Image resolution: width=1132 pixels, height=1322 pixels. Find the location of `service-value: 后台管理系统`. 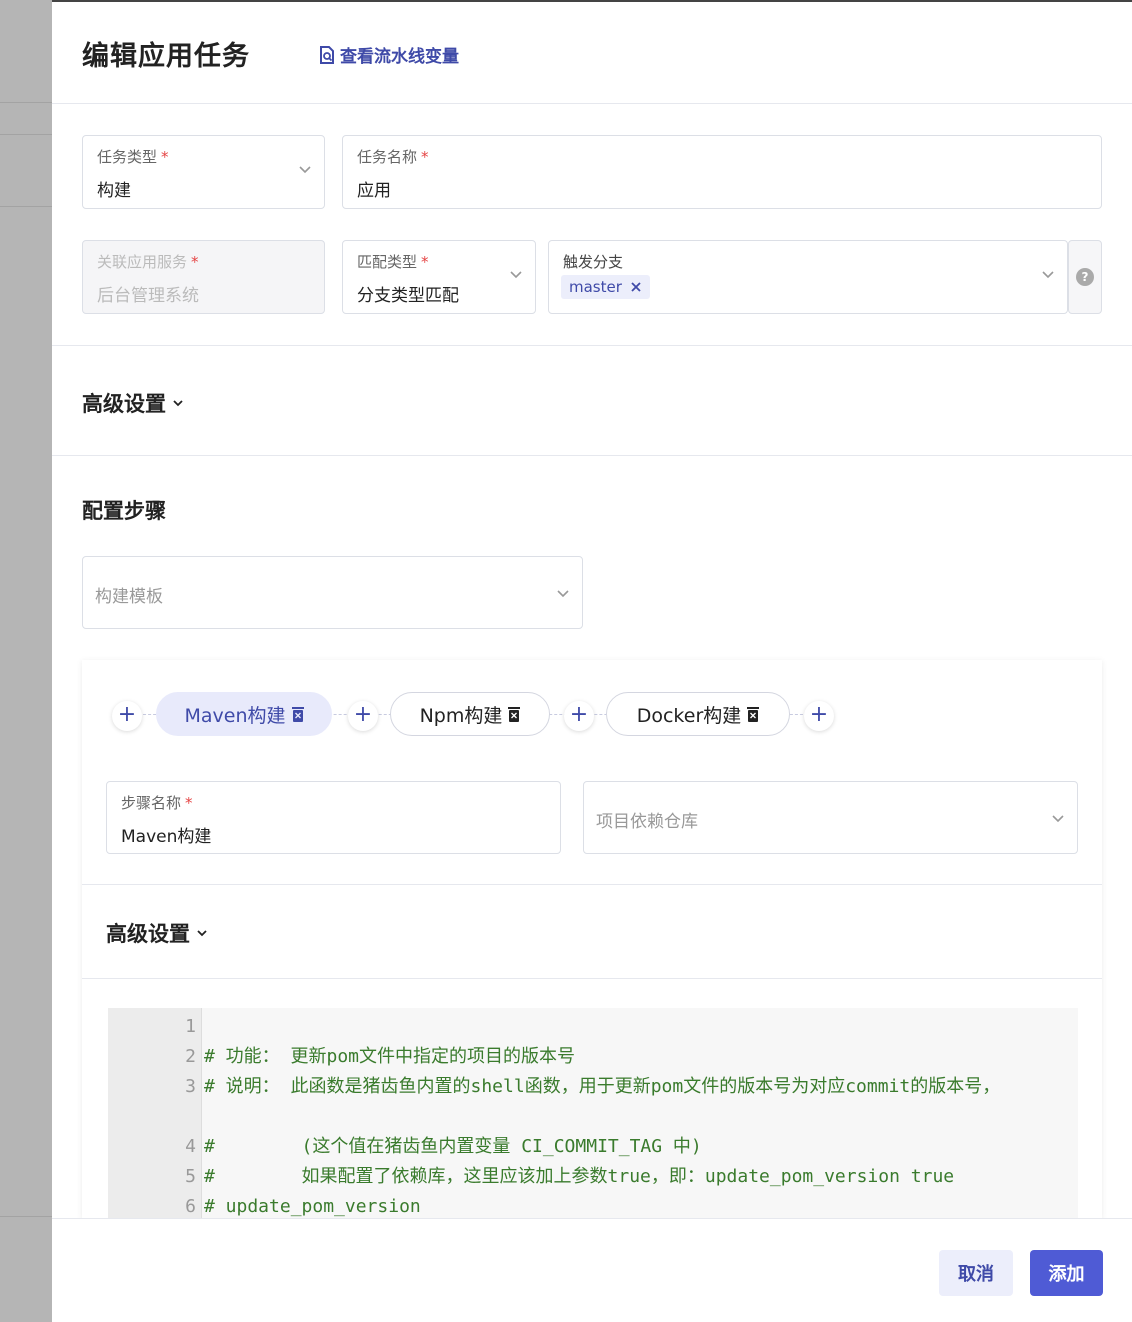

service-value: 后台管理系统 is located at coordinates (148, 296).